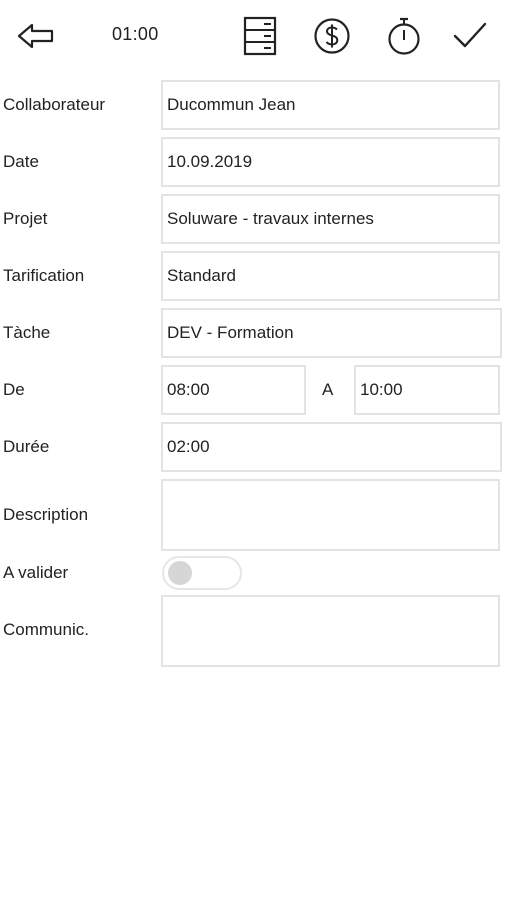  I want to click on tarification-field: Standard, so click(330, 276).